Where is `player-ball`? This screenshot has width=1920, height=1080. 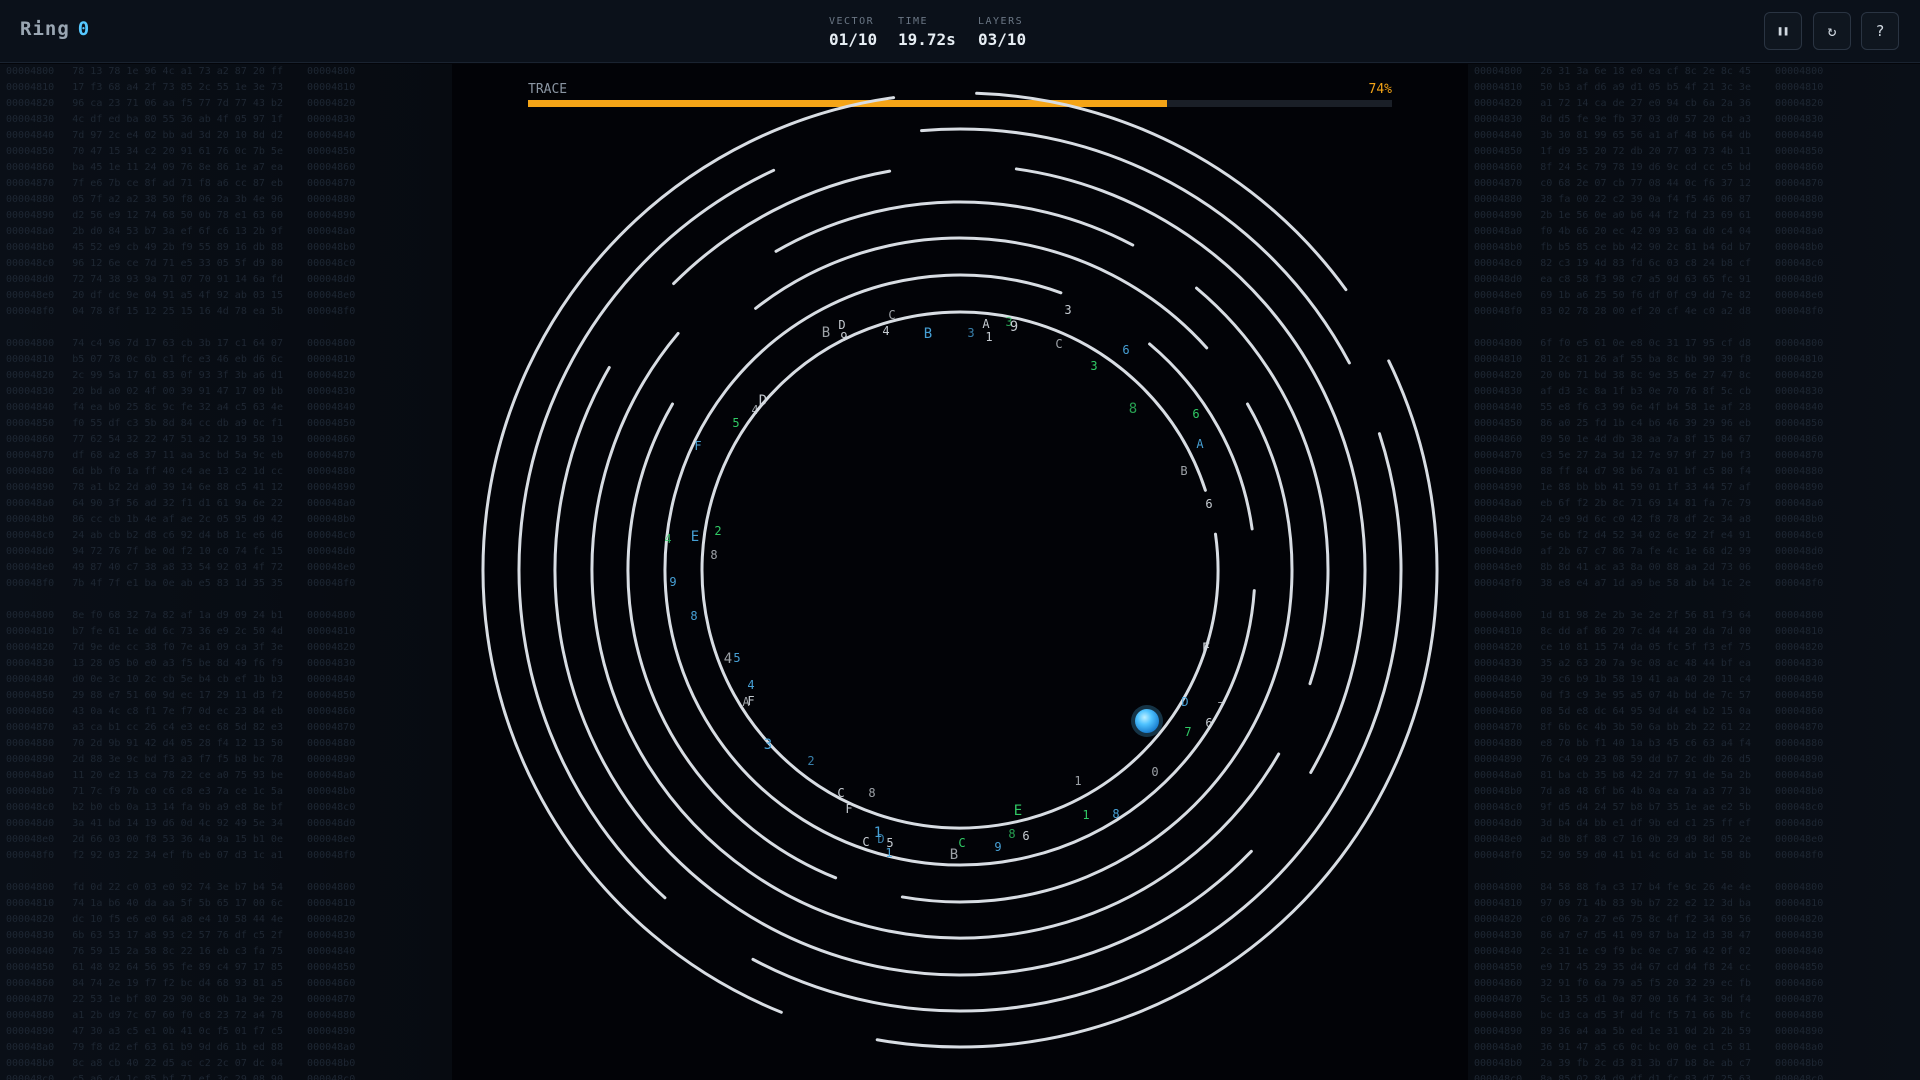 player-ball is located at coordinates (1147, 721).